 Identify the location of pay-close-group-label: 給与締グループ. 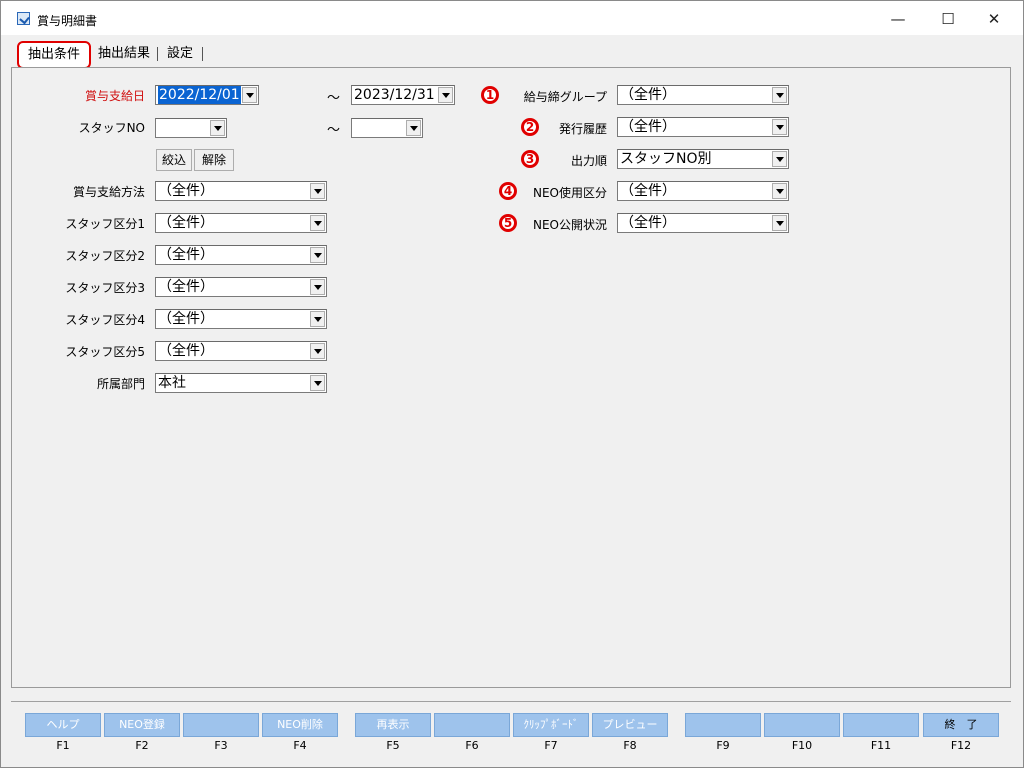
(565, 97).